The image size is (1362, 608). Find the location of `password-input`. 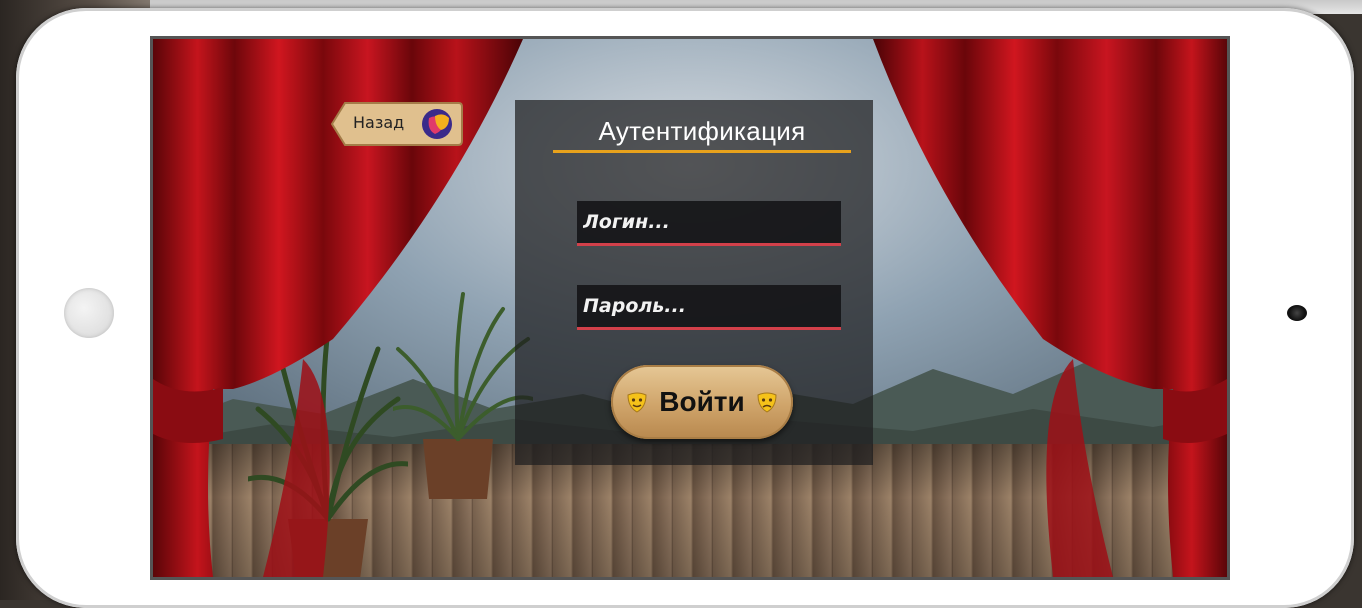

password-input is located at coordinates (709, 306).